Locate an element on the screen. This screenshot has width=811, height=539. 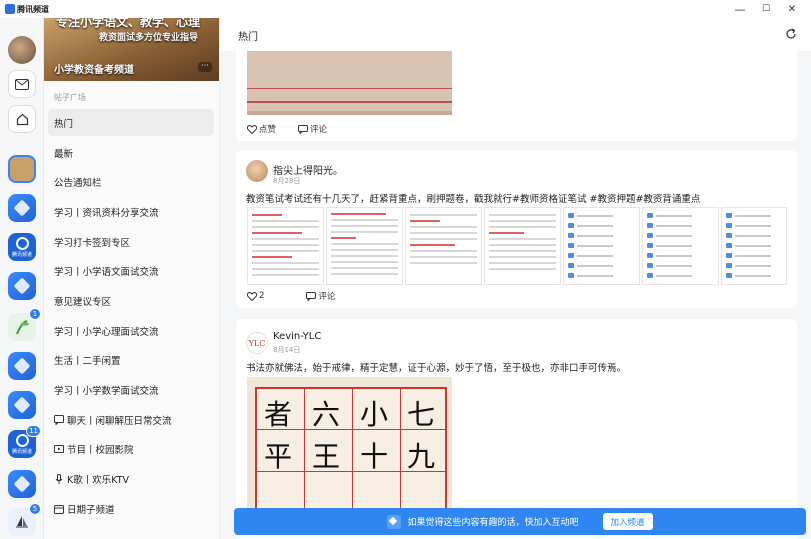
sidebar-item-date: 日期子频道 is located at coordinates (131, 508).